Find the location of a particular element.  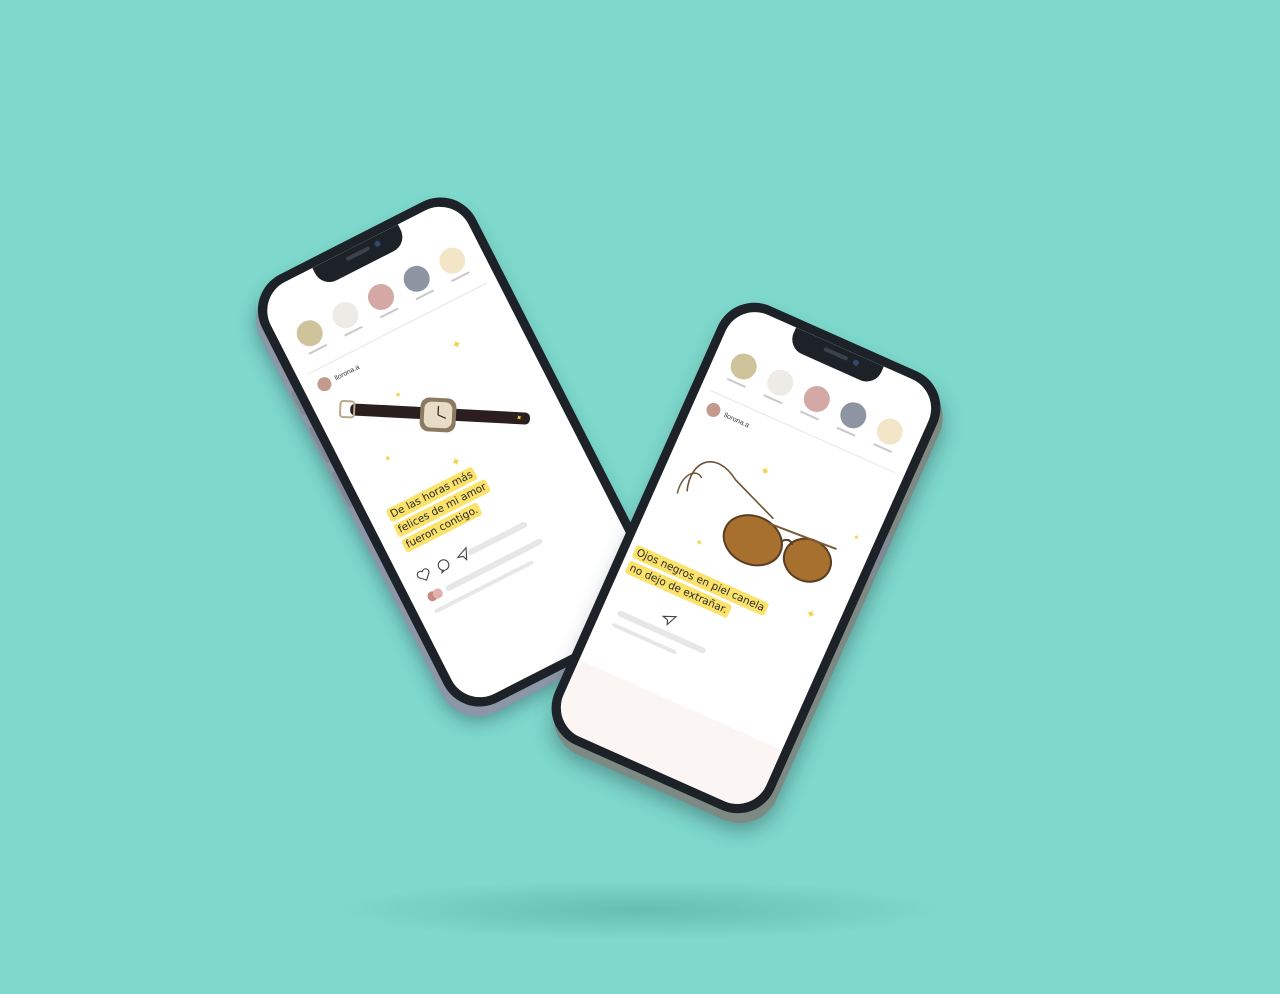

liked-by-avatars is located at coordinates (435, 594).